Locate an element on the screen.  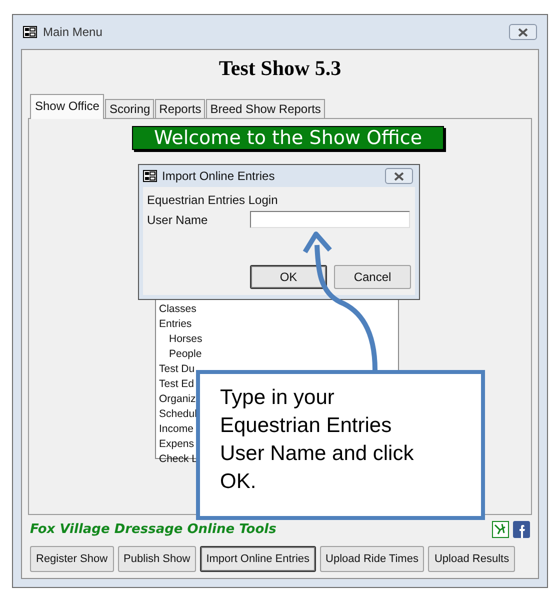
list-item: Expens is located at coordinates (176, 444).